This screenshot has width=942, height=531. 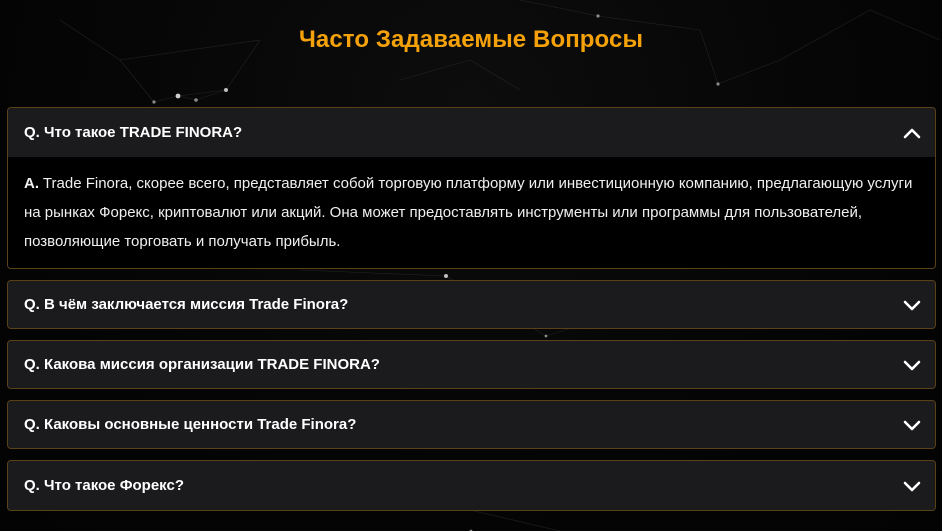 What do you see at coordinates (471, 132) in the screenshot?
I see `faq-question-toggle: Q. Что такое TRADE FINORA?` at bounding box center [471, 132].